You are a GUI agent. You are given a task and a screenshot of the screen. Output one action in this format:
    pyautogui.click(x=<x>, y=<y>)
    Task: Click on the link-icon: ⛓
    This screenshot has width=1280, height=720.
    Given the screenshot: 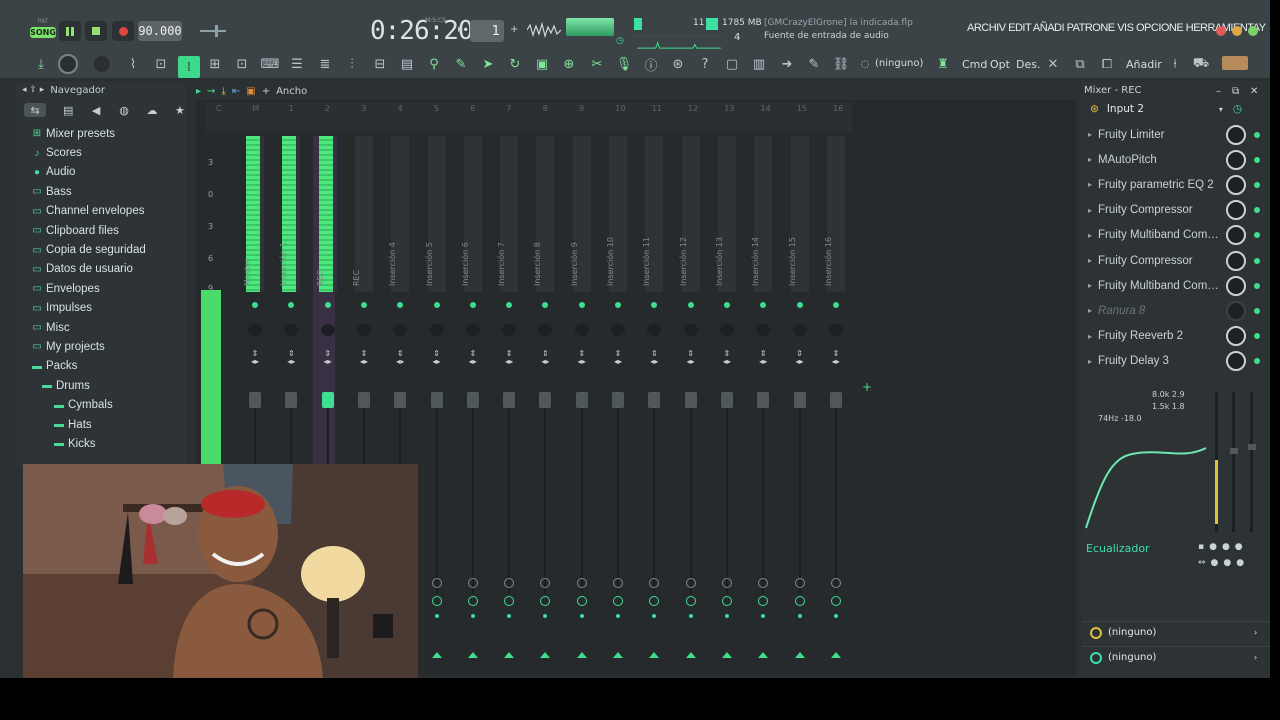 What is the action you would take?
    pyautogui.click(x=841, y=64)
    